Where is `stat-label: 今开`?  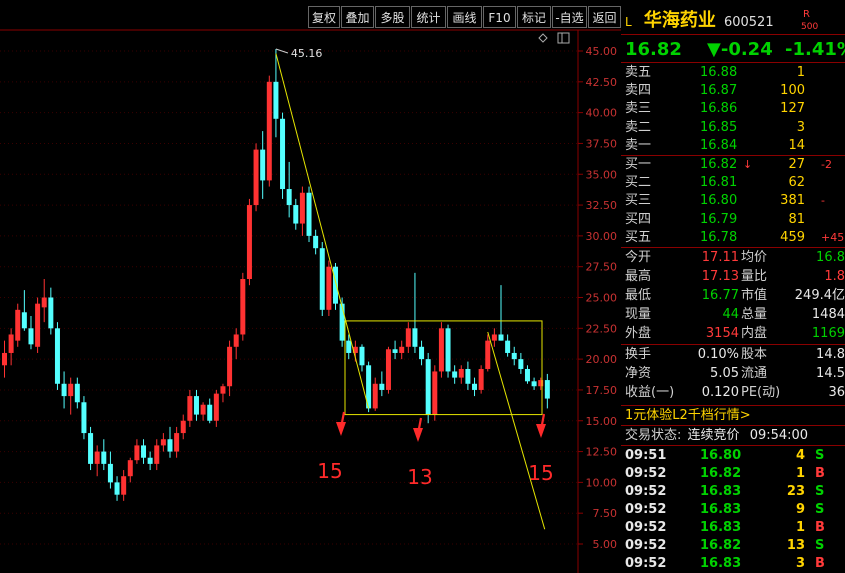 stat-label: 今开 is located at coordinates (638, 257).